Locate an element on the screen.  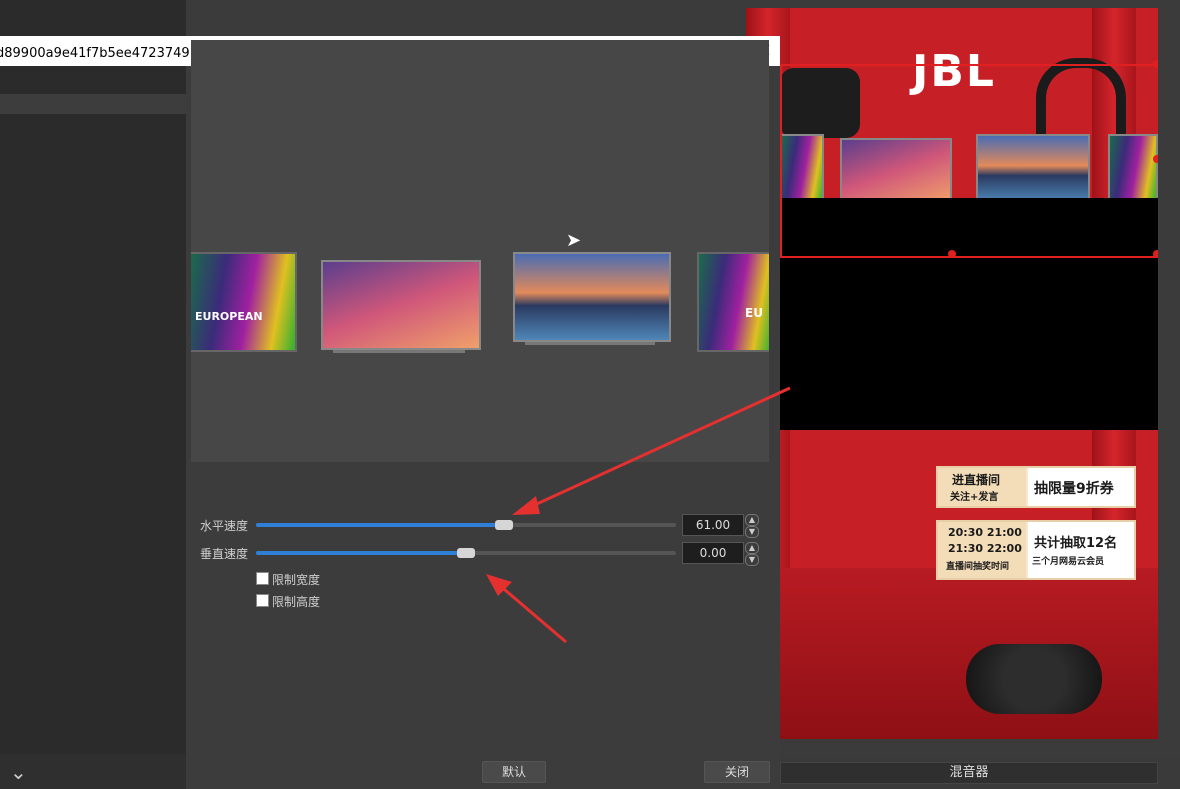
limit-height-label: 限制高度 is located at coordinates (296, 602).